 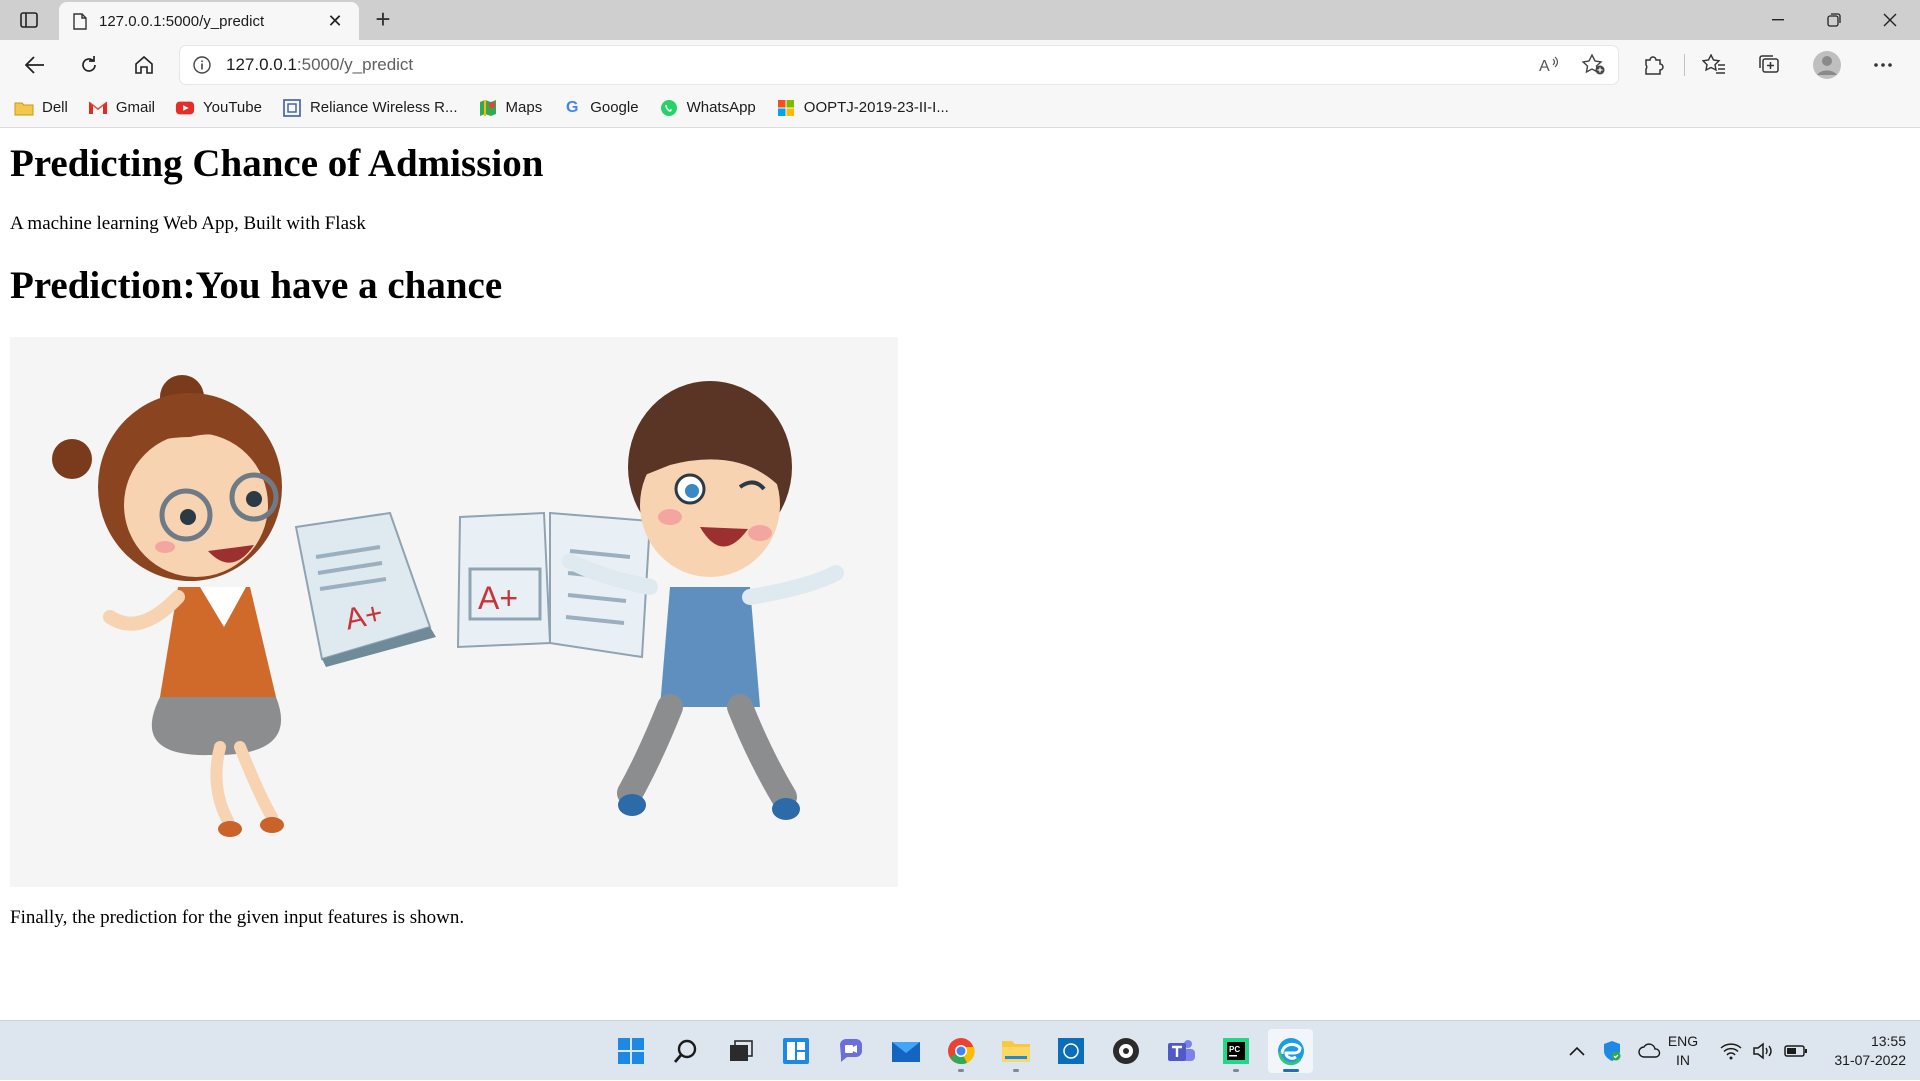 What do you see at coordinates (135, 107) in the screenshot?
I see `bookmark-label: Gmail` at bounding box center [135, 107].